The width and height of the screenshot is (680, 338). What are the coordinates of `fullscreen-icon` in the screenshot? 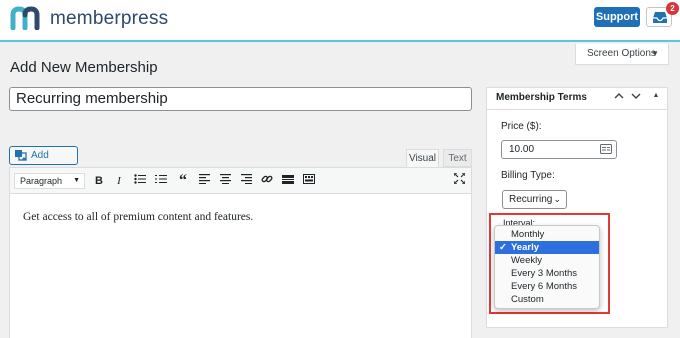 It's located at (459, 180).